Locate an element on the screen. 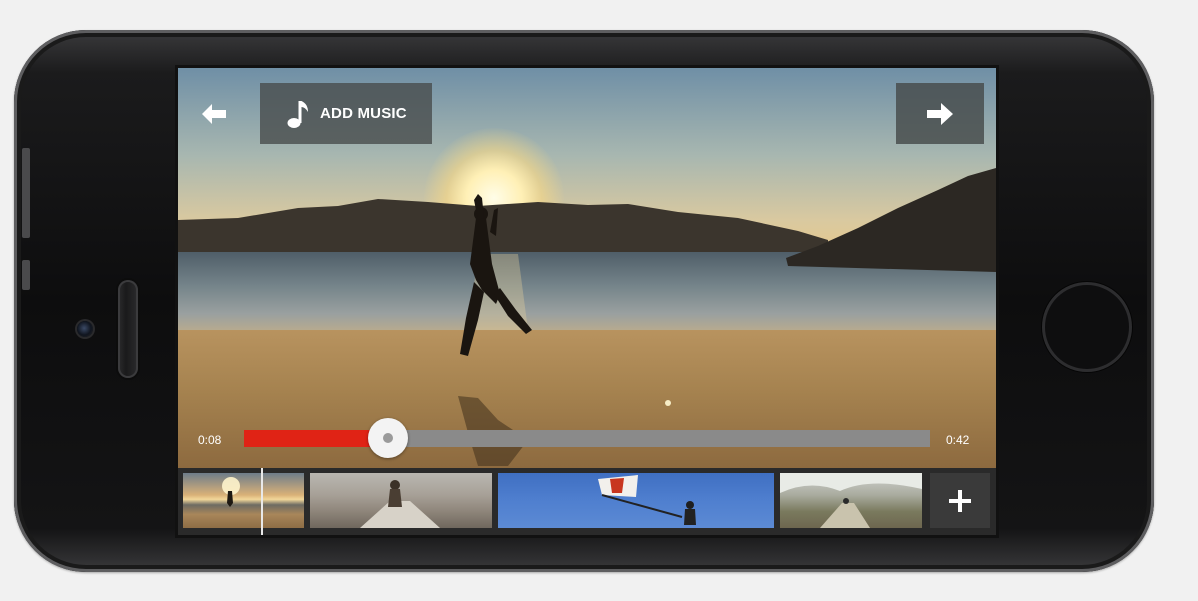  home-button is located at coordinates (1087, 327).